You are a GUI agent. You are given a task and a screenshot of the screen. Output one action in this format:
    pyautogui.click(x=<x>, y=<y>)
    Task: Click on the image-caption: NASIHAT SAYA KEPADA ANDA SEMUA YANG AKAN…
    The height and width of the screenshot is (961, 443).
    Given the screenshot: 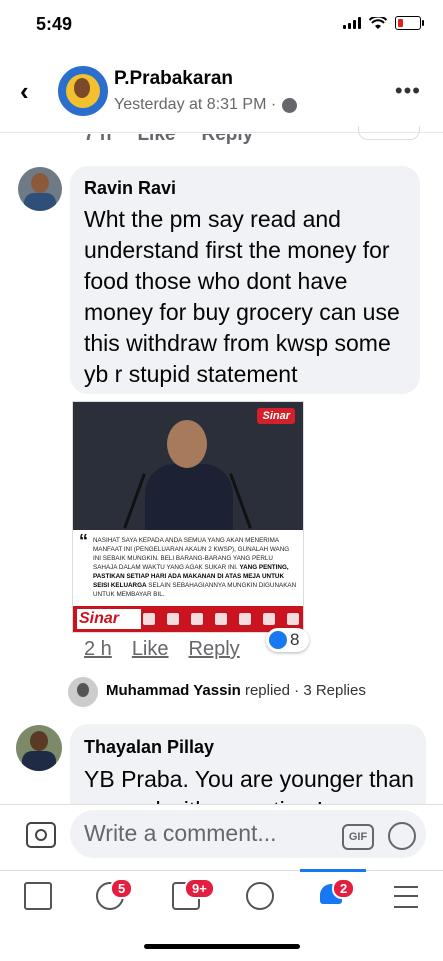 What is the action you would take?
    pyautogui.click(x=195, y=567)
    